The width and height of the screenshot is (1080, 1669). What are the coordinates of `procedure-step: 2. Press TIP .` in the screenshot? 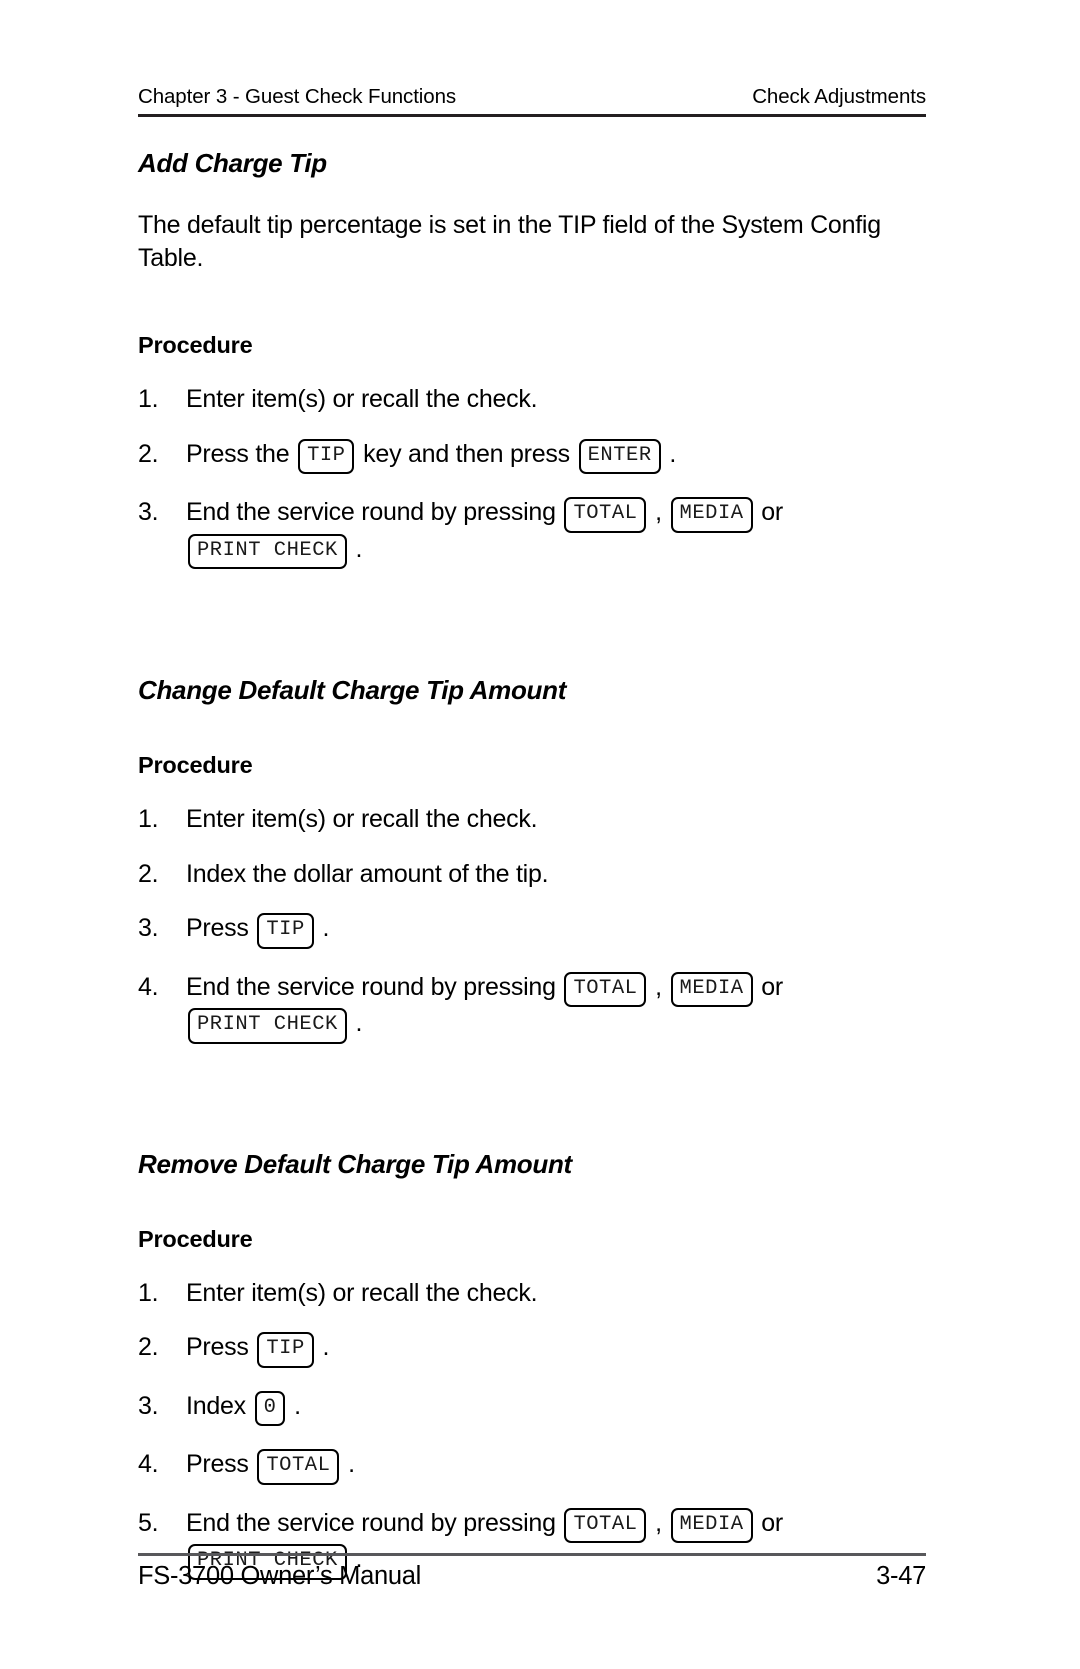 It's located at (538, 1349).